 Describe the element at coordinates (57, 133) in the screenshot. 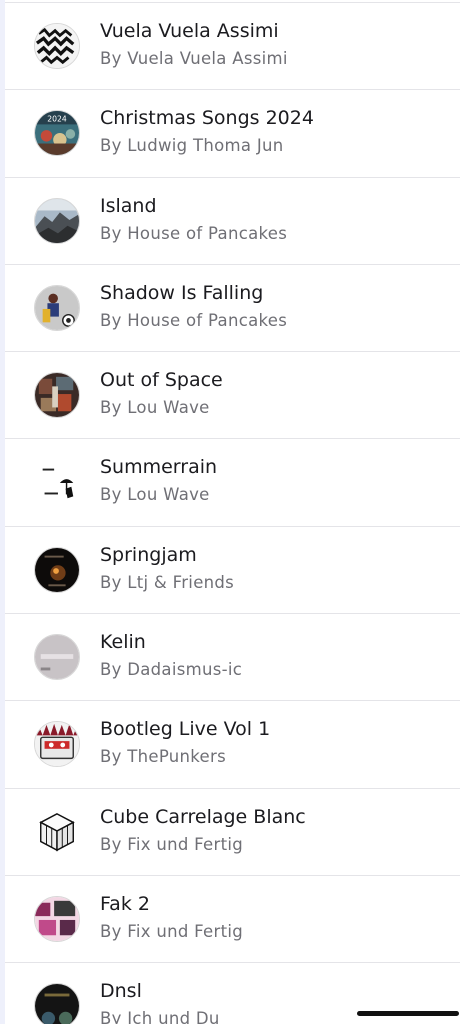

I see `christmas-2024-cover-icon: 2024` at that location.